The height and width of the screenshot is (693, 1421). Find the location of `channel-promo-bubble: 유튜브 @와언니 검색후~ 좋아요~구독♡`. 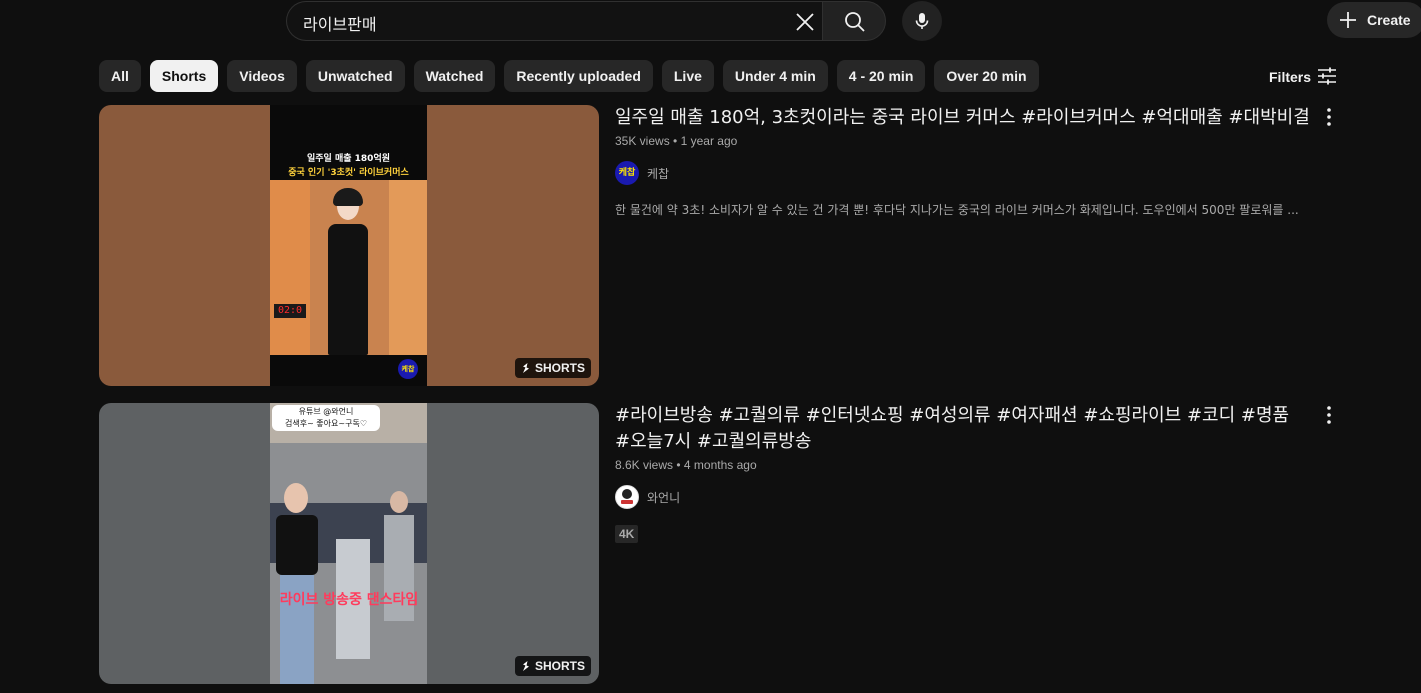

channel-promo-bubble: 유튜브 @와언니 검색후~ 좋아요~구독♡ is located at coordinates (326, 418).